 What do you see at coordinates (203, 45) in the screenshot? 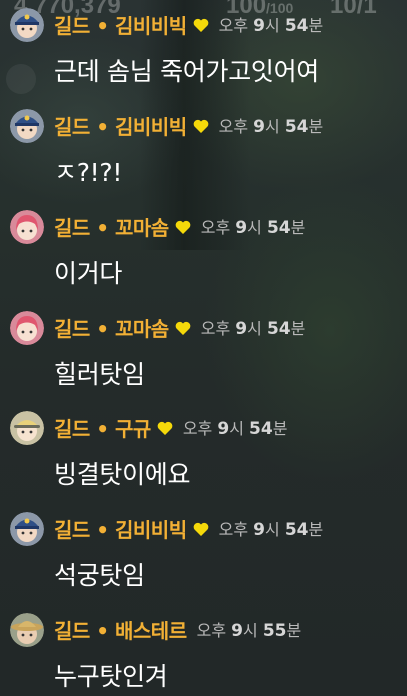
I see `chat-message: 길드 • 김비비빅 오후 9시 54분 근데 솜님 죽어가고잇어여` at bounding box center [203, 45].